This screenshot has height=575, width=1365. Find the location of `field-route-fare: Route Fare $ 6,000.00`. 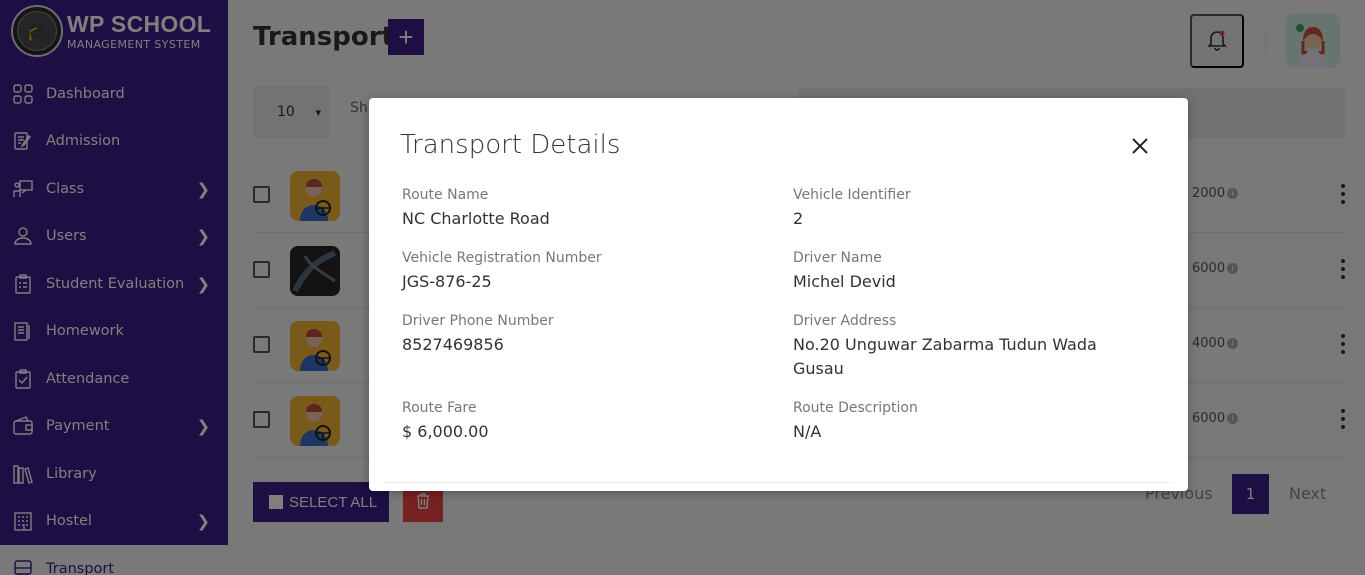

field-route-fare: Route Fare $ 6,000.00 is located at coordinates (572, 422).